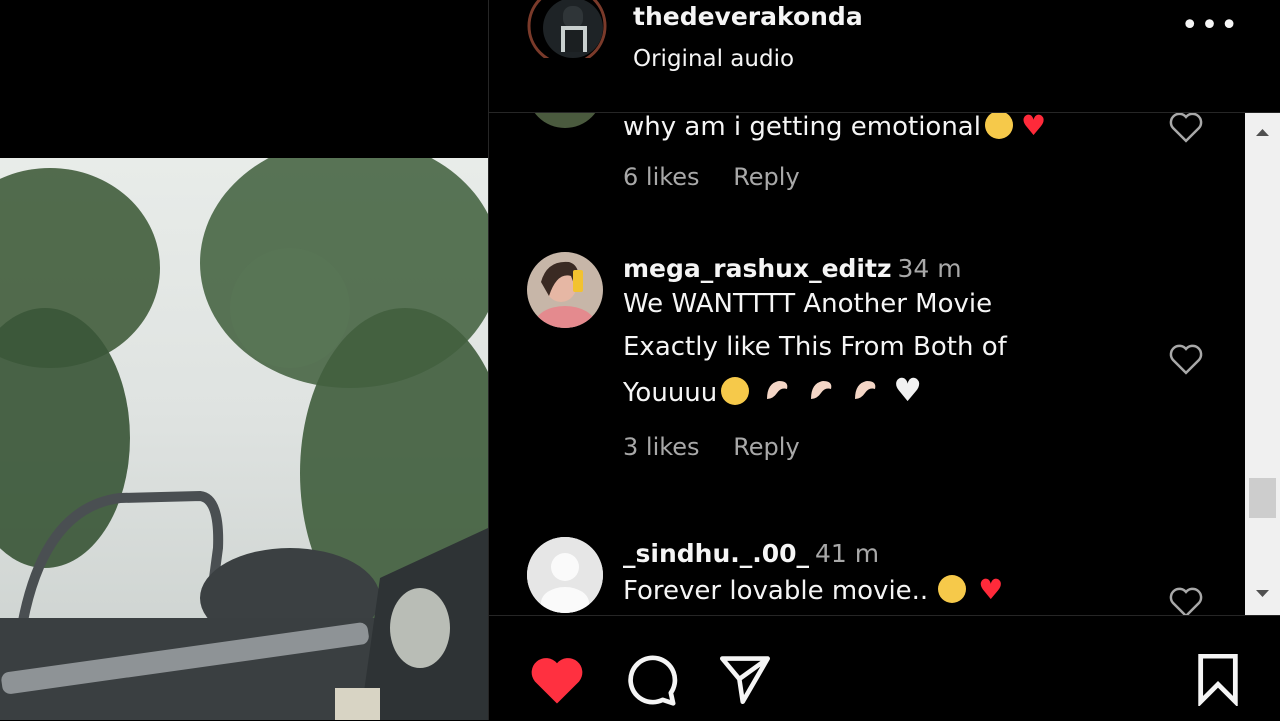  Describe the element at coordinates (557, 679) in the screenshot. I see `heart-filled-icon` at that location.